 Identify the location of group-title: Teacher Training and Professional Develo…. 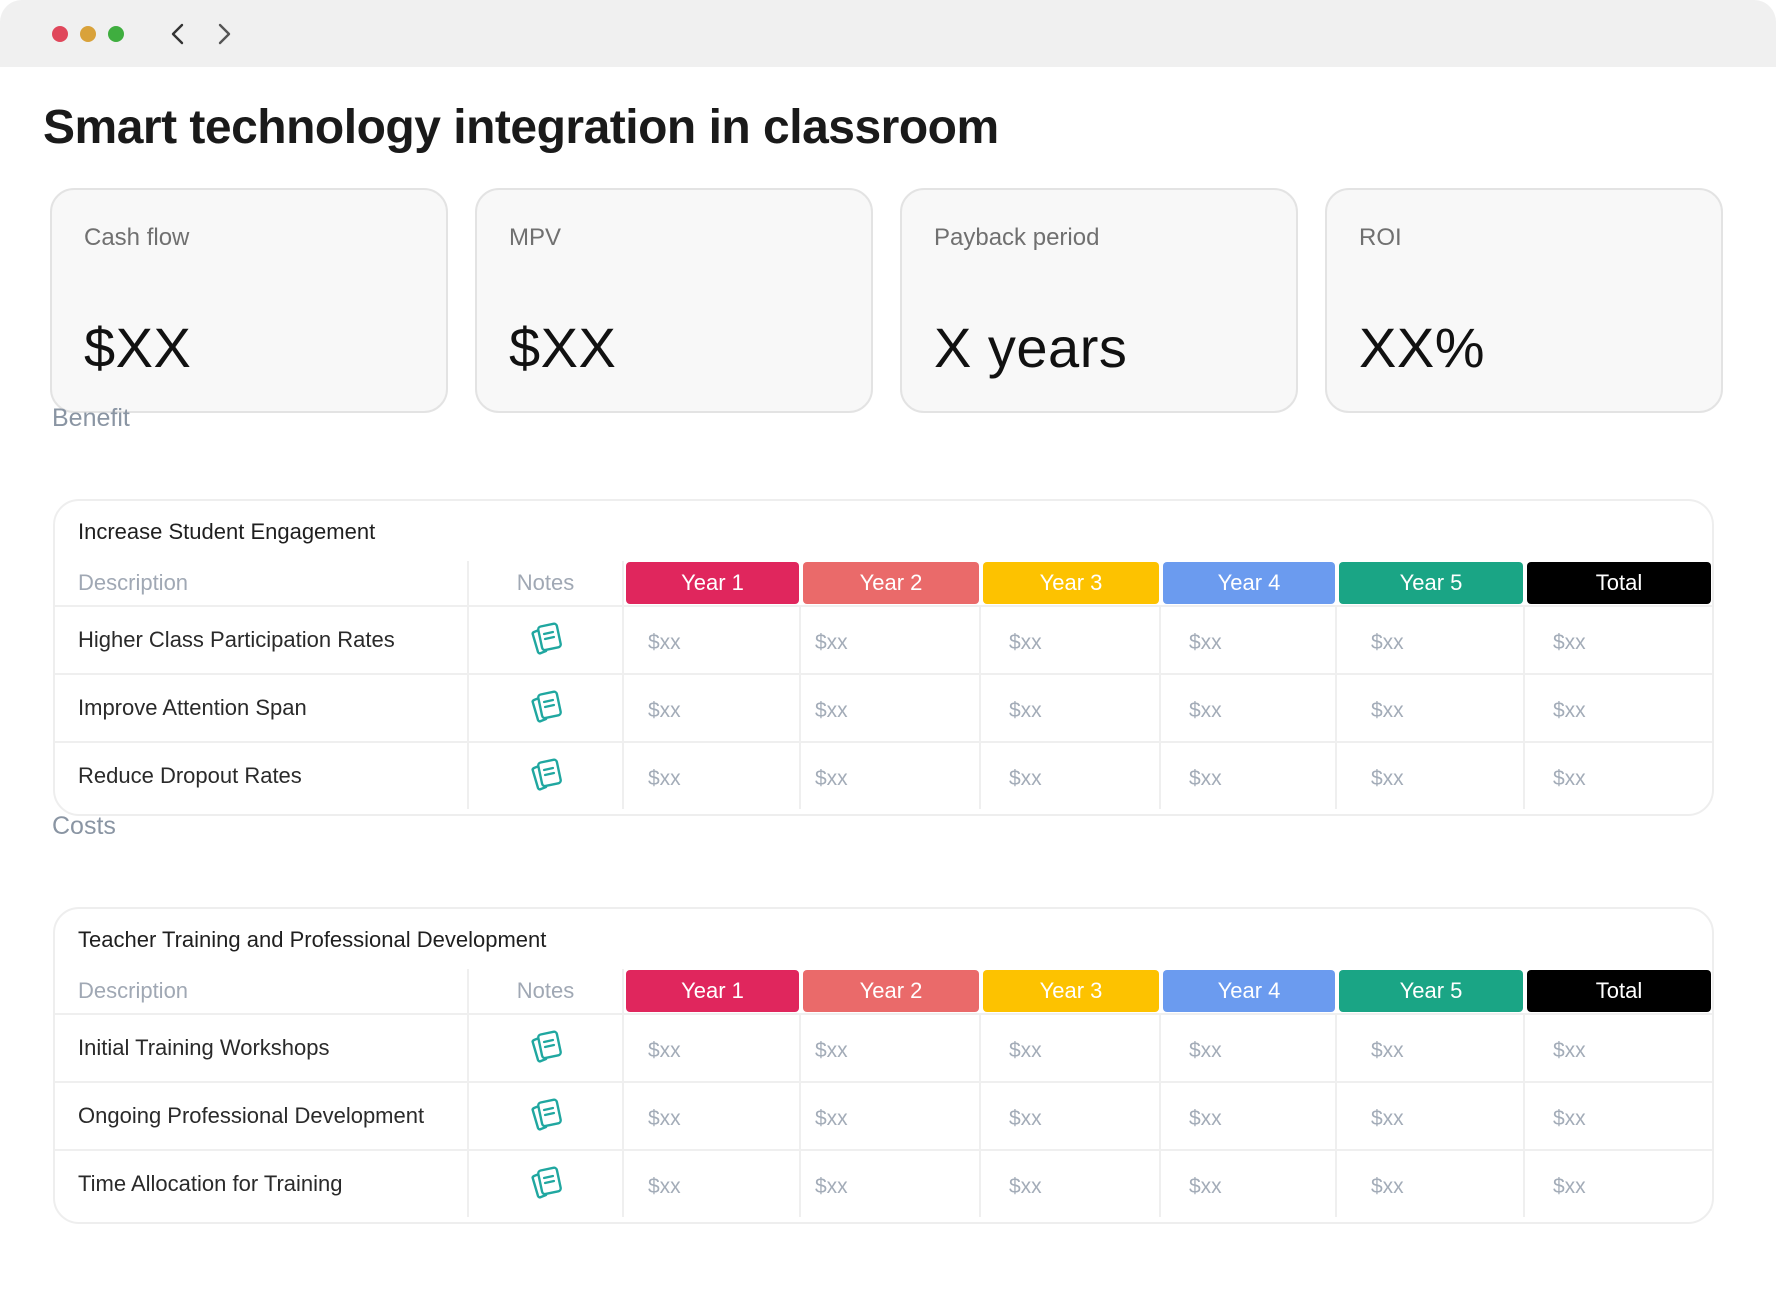
(312, 939).